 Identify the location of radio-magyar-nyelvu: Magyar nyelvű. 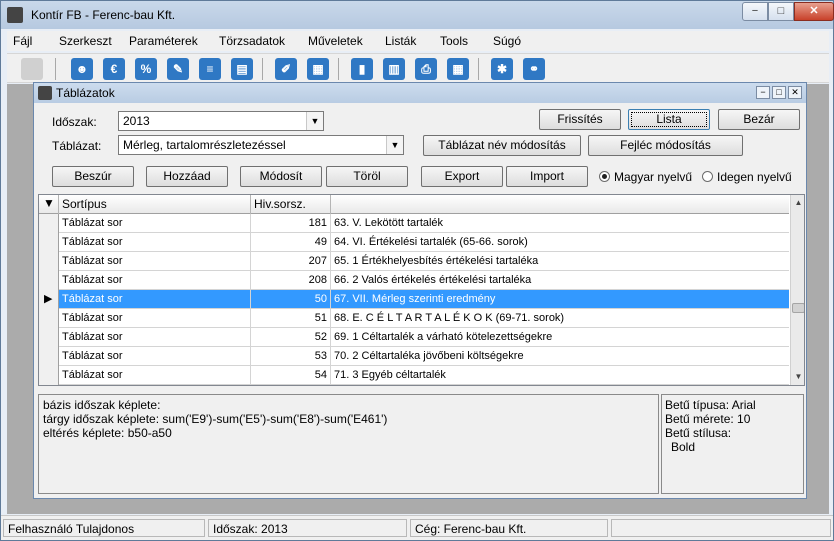
(645, 177).